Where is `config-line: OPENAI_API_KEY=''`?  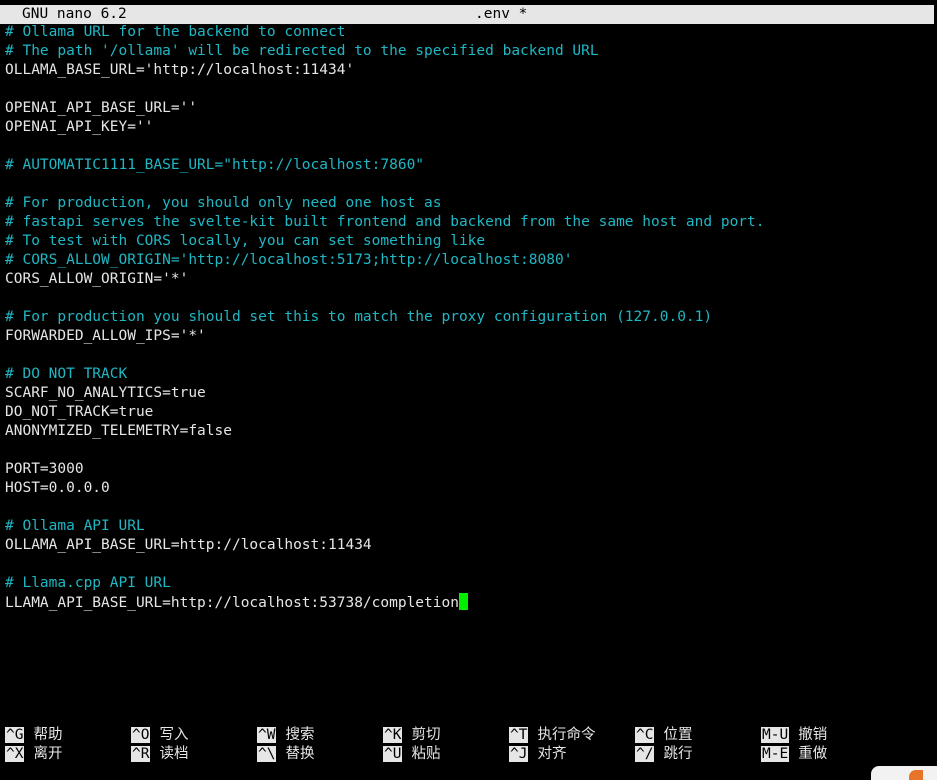 config-line: OPENAI_API_KEY='' is located at coordinates (470, 127).